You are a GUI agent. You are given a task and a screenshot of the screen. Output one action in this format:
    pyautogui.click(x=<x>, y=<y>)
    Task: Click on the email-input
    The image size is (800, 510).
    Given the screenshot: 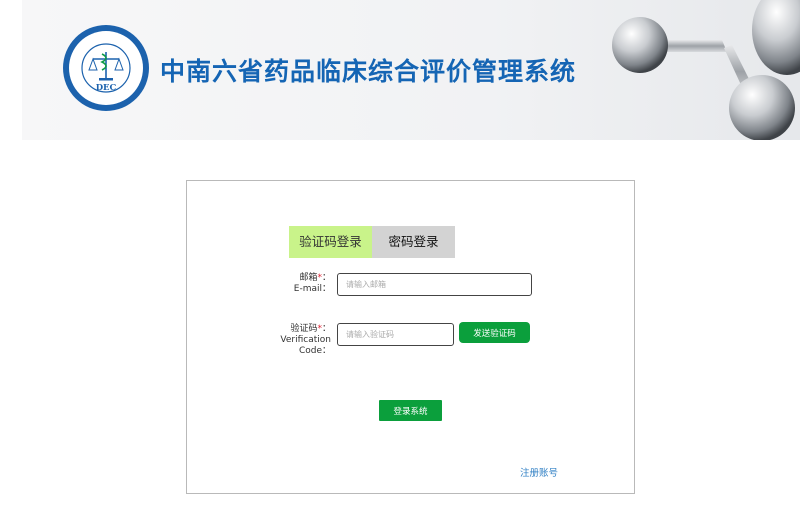 What is the action you would take?
    pyautogui.click(x=434, y=284)
    